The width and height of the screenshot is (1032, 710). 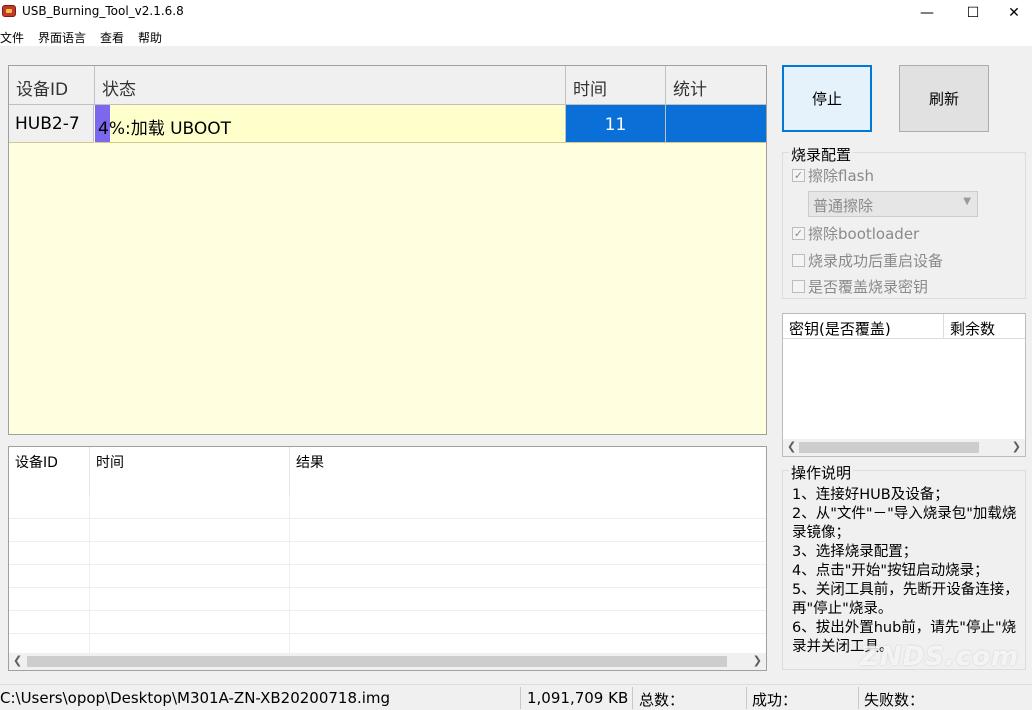 I want to click on refresh-button: 刷新, so click(x=944, y=98).